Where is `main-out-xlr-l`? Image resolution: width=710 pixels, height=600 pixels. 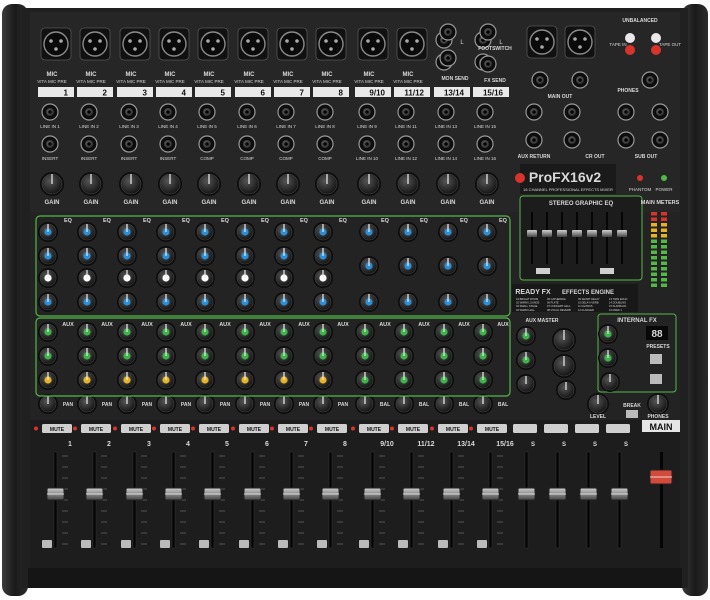
main-out-xlr-l is located at coordinates (542, 42).